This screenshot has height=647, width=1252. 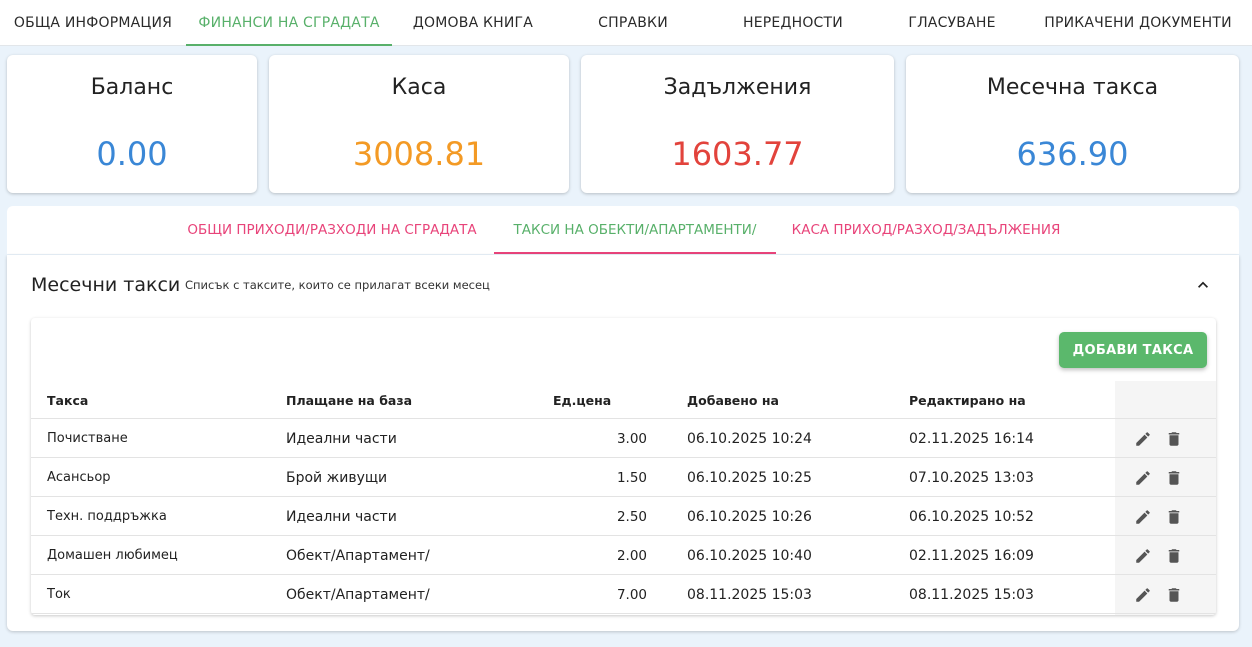 I want to click on stat-value: 636.90, so click(x=1072, y=154).